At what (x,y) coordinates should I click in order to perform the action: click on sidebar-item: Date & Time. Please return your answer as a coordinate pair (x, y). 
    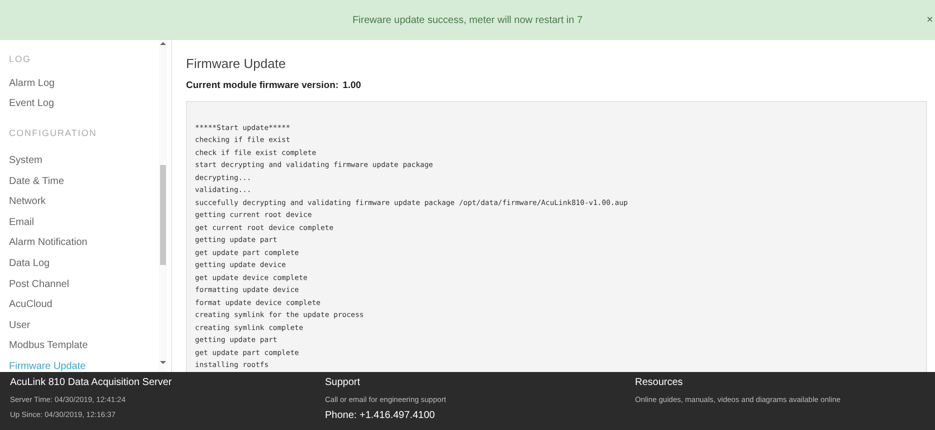
    Looking at the image, I should click on (36, 181).